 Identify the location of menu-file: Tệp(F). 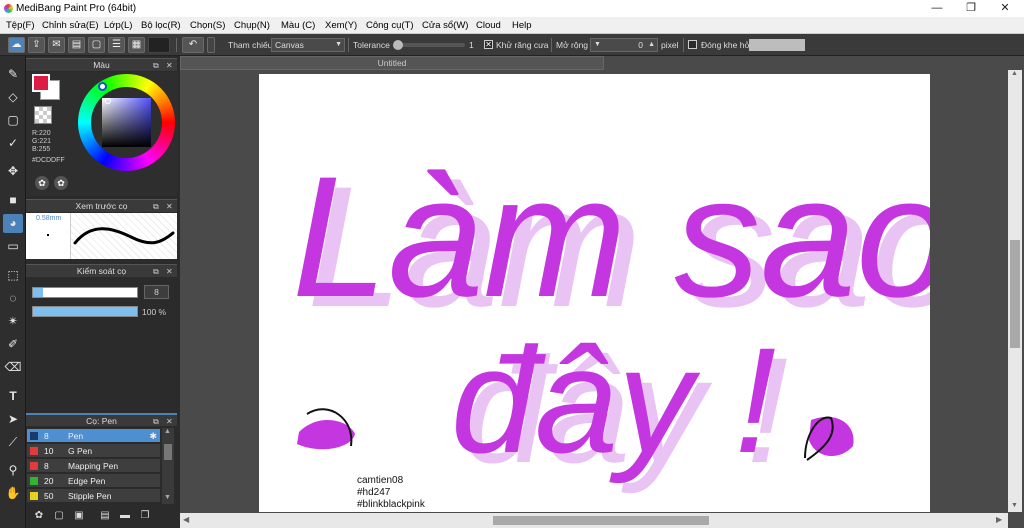
(20, 25).